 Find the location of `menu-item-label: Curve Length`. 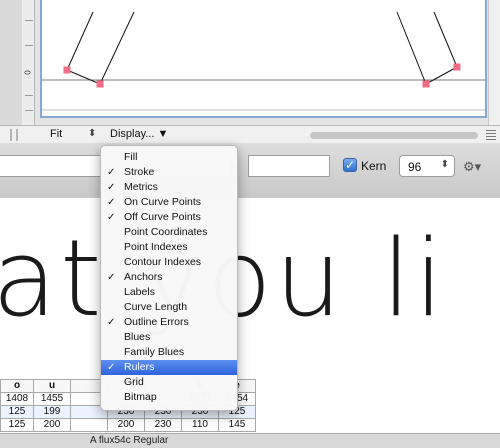

menu-item-label: Curve Length is located at coordinates (156, 307).